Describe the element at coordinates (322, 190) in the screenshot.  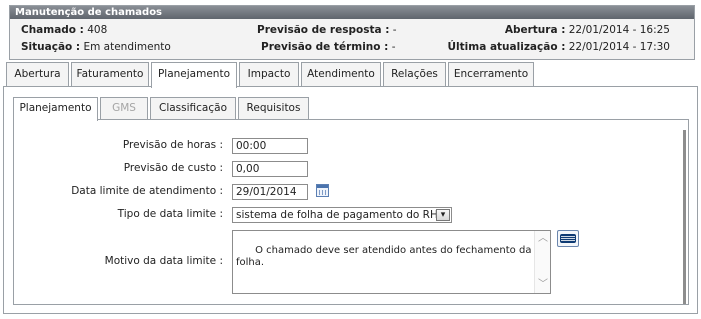
I see `calendar-icon` at that location.